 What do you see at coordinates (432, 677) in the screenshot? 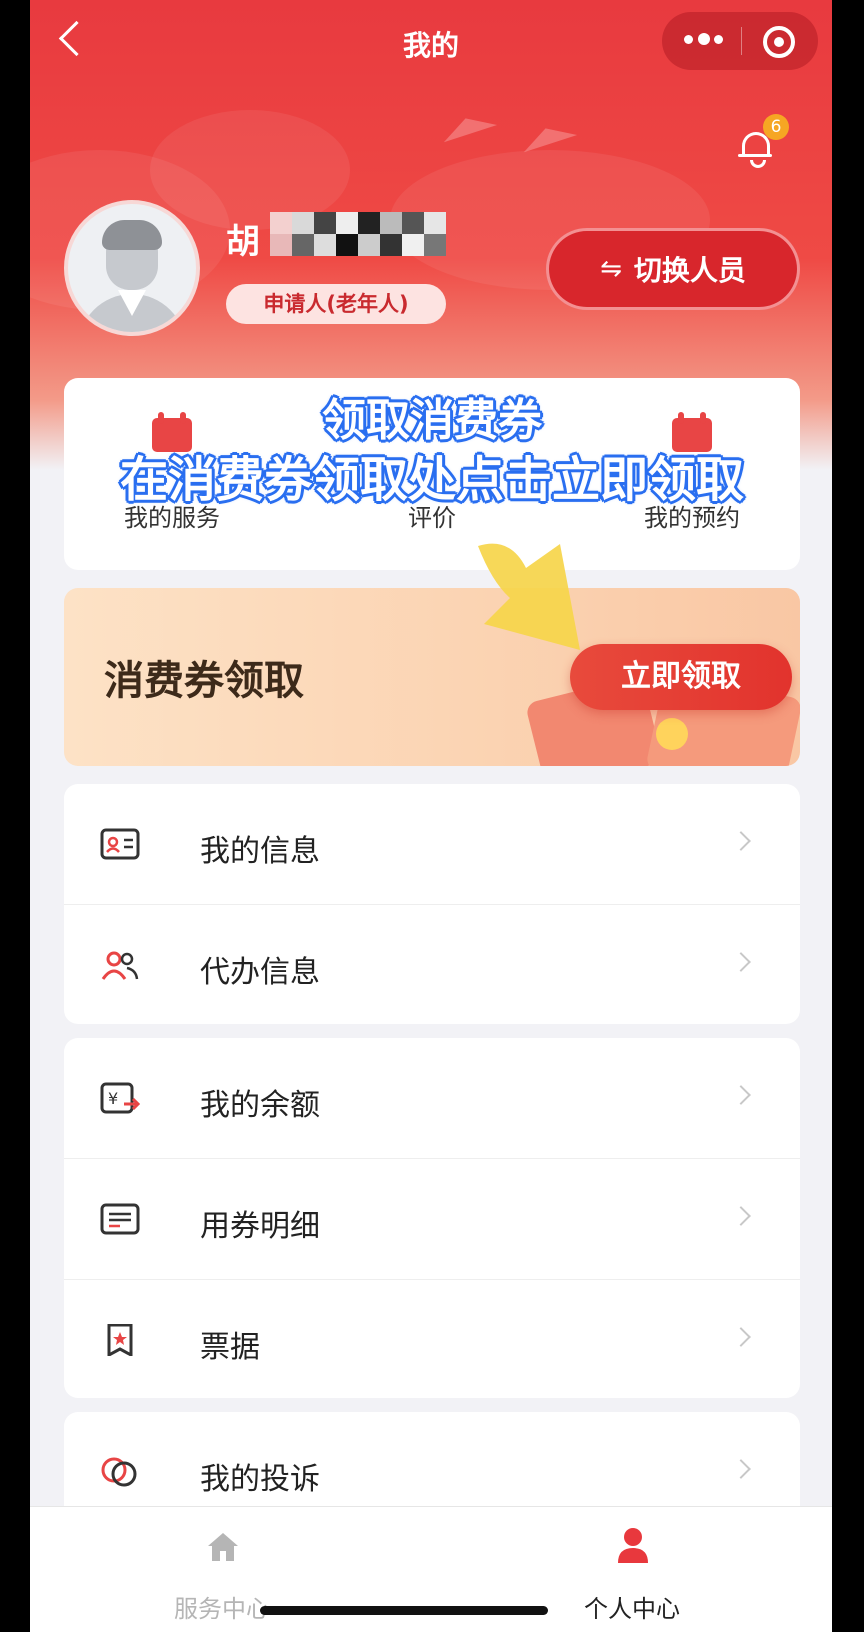
I see `coupon-banner: 消费券领取 立即领取` at bounding box center [432, 677].